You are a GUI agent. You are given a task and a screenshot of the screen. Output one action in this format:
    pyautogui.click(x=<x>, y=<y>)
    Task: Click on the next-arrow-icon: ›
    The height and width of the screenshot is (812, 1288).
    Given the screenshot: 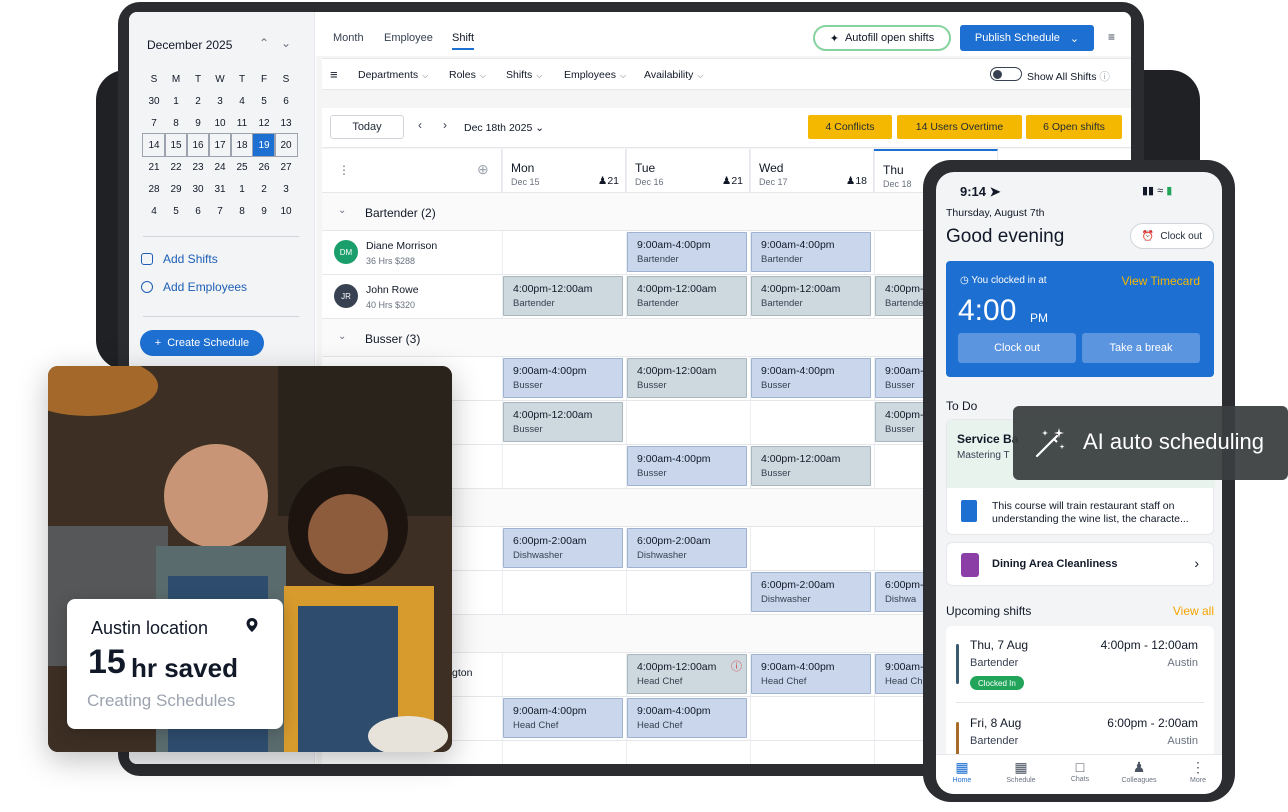 What is the action you would take?
    pyautogui.click(x=445, y=125)
    